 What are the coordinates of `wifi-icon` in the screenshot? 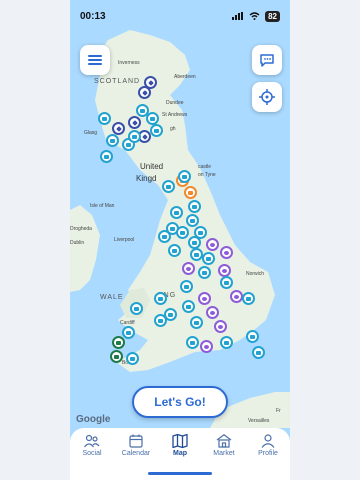 It's located at (254, 16).